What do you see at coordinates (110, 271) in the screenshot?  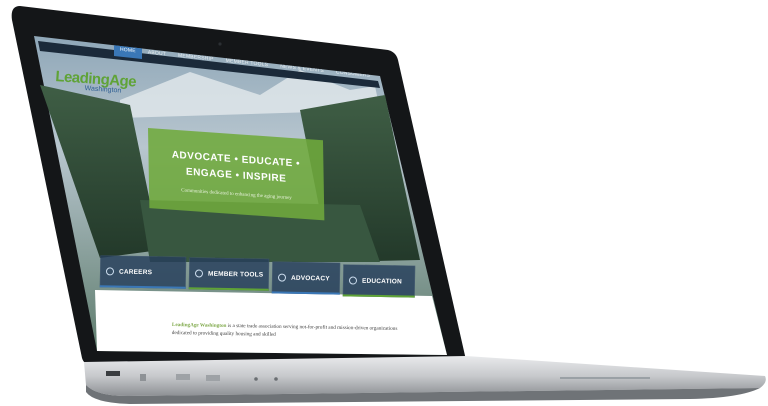 I see `person-icon` at bounding box center [110, 271].